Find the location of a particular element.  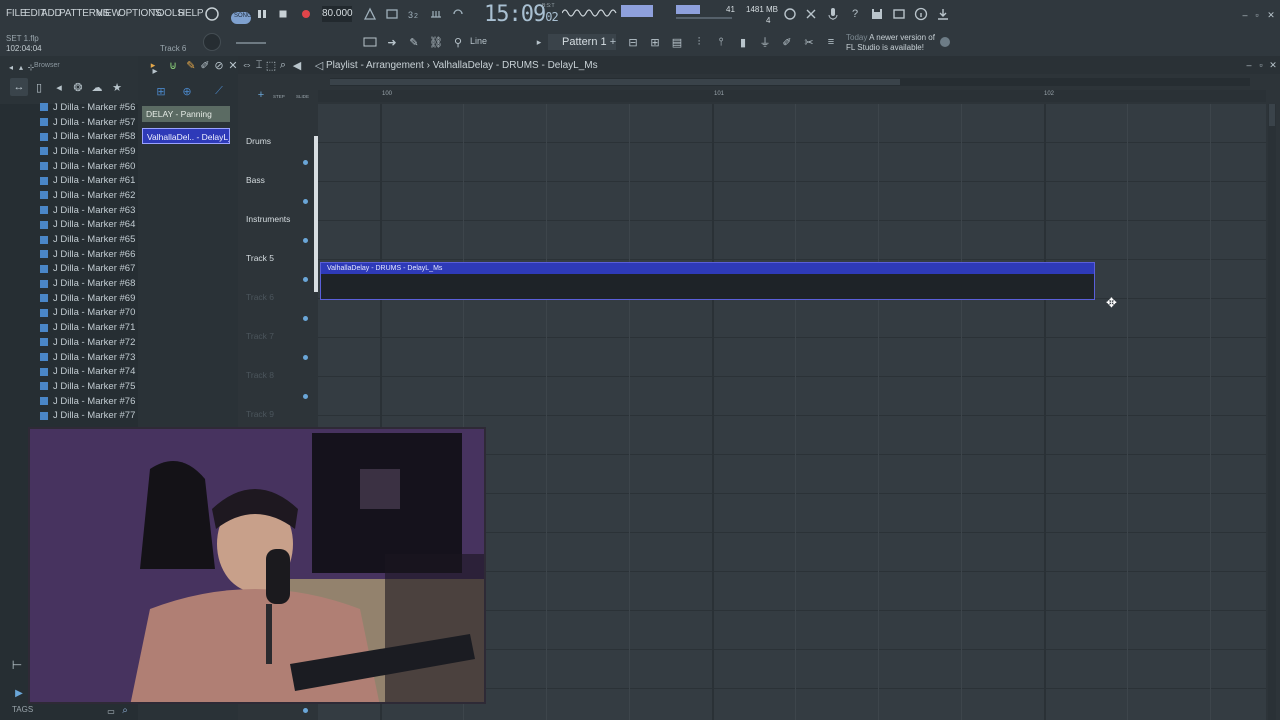

track-header: Bass is located at coordinates (283, 189).